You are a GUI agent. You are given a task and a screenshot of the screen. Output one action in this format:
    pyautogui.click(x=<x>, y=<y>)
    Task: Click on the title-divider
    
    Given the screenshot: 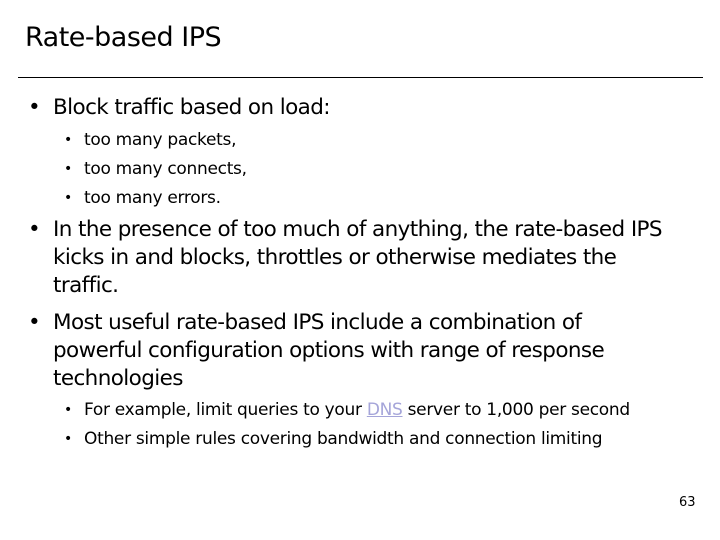 What is the action you would take?
    pyautogui.click(x=360, y=77)
    